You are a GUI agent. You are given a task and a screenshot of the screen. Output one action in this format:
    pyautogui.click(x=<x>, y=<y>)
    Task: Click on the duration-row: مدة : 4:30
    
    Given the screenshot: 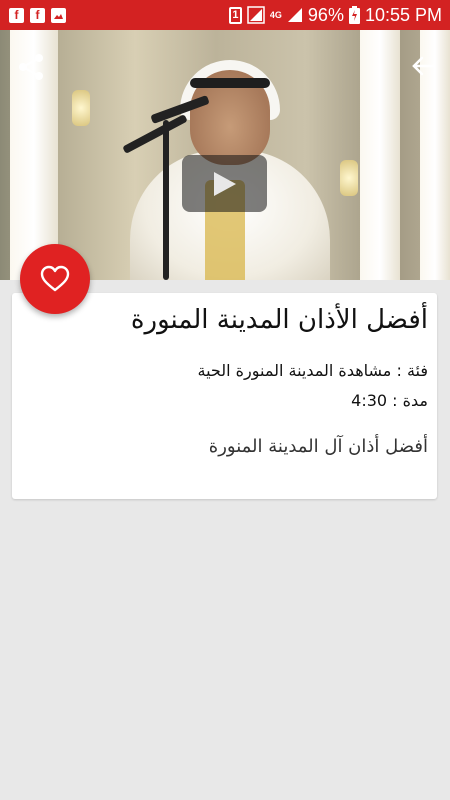 What is the action you would take?
    pyautogui.click(x=389, y=400)
    